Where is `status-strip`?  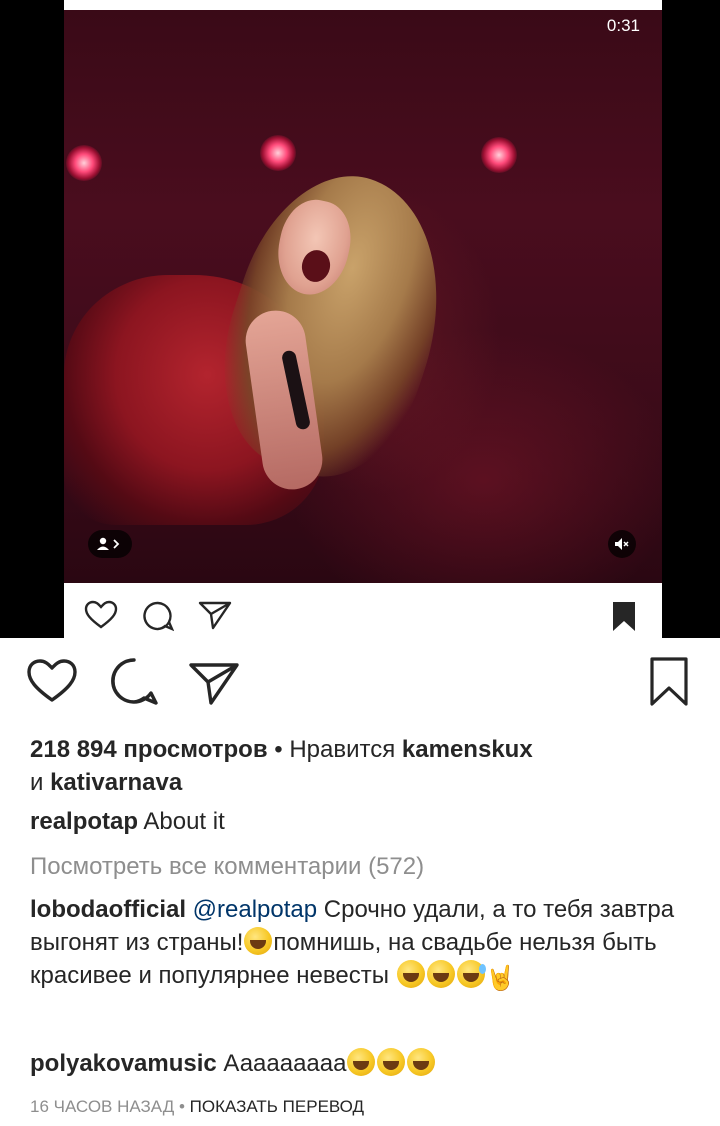
status-strip is located at coordinates (363, 5).